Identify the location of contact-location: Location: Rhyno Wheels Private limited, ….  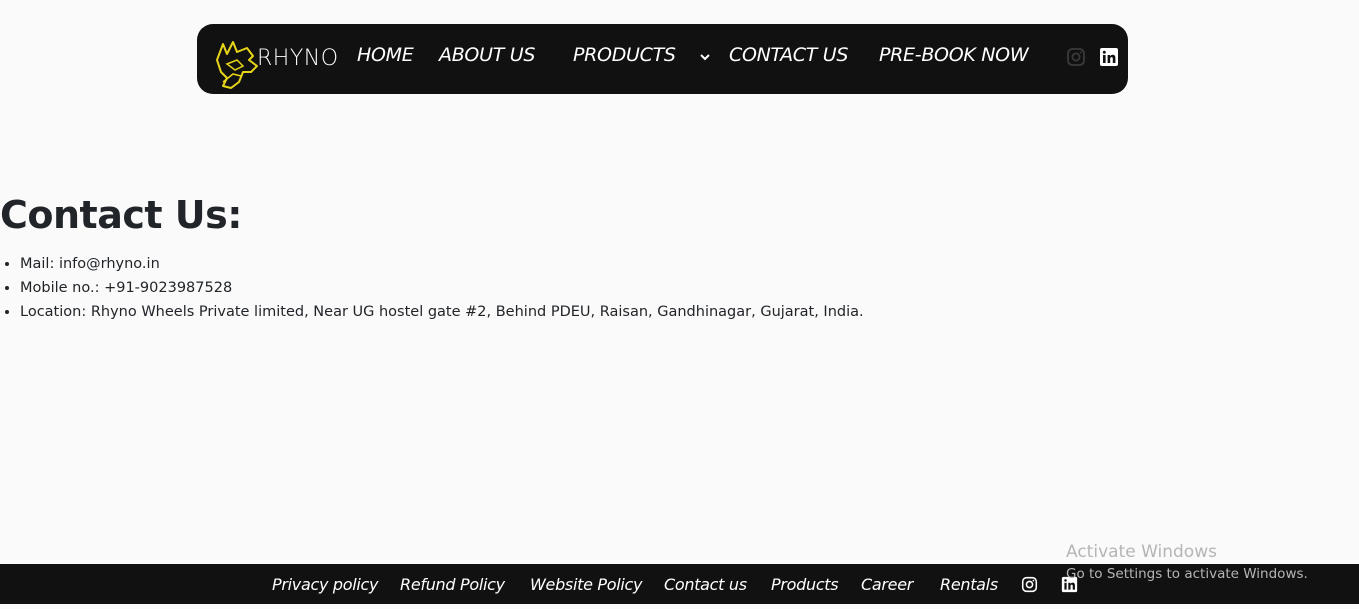
(442, 312).